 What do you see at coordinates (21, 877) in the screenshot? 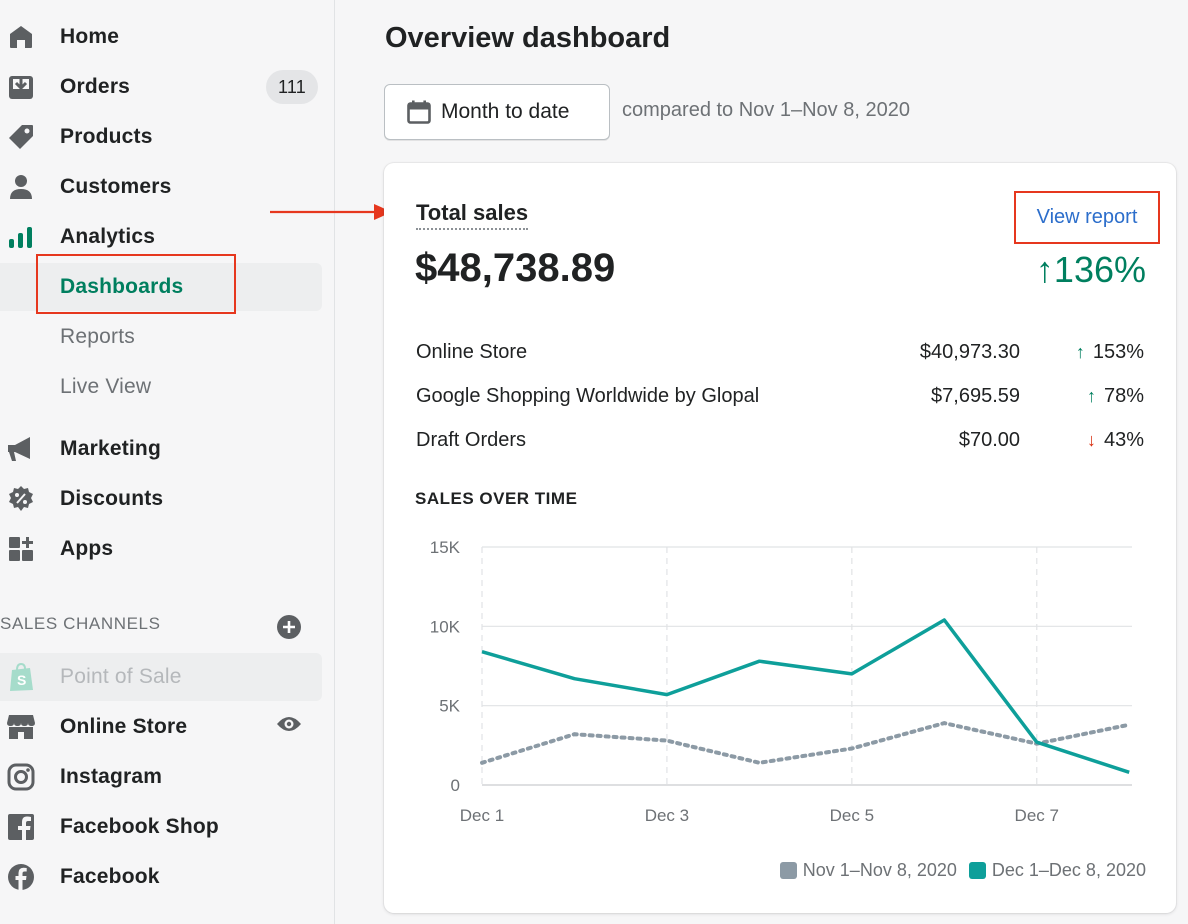
I see `facebook-circle-icon` at bounding box center [21, 877].